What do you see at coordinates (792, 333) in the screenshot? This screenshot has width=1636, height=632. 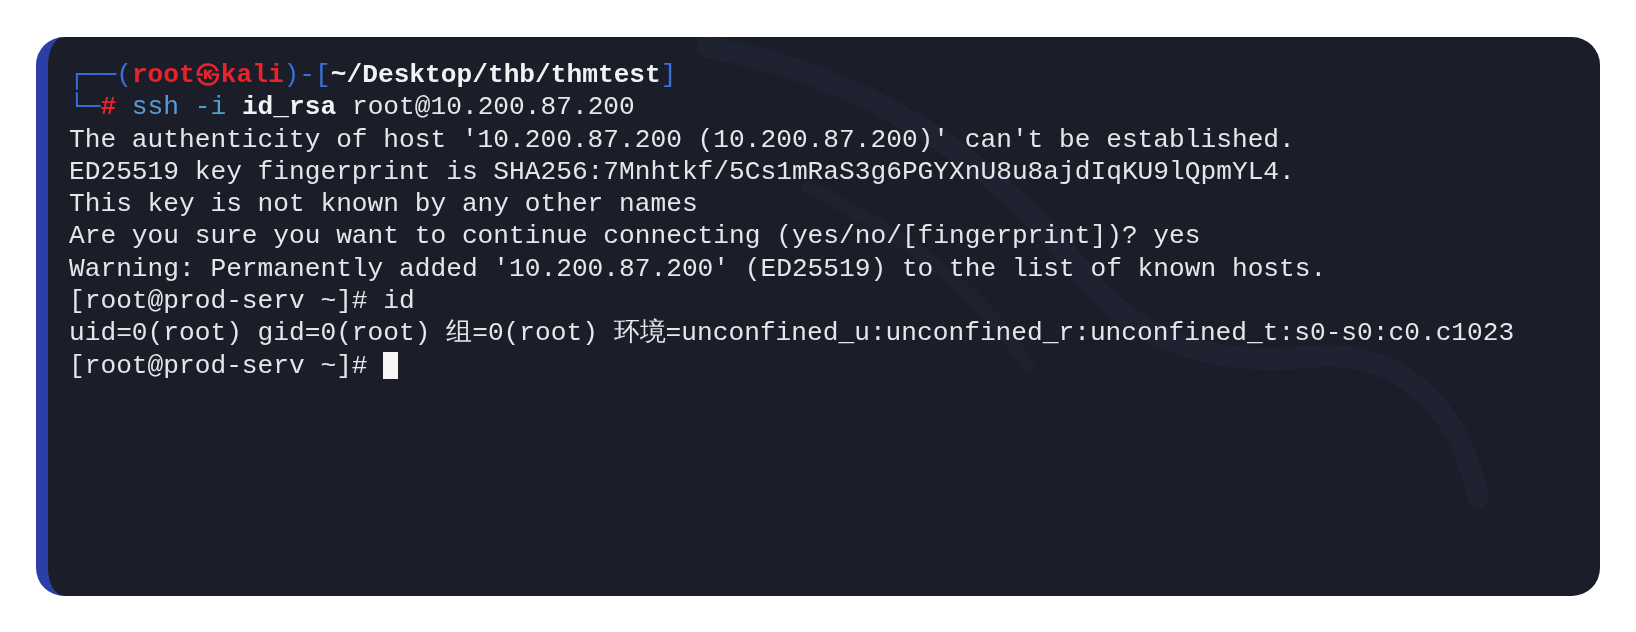 I see `terminal-line: uid=0(root) gid=0(root) 组=0(root) 环境=unconfined_u:unconfined_r:unconfined_t:s0-s0:c0.c1023` at bounding box center [792, 333].